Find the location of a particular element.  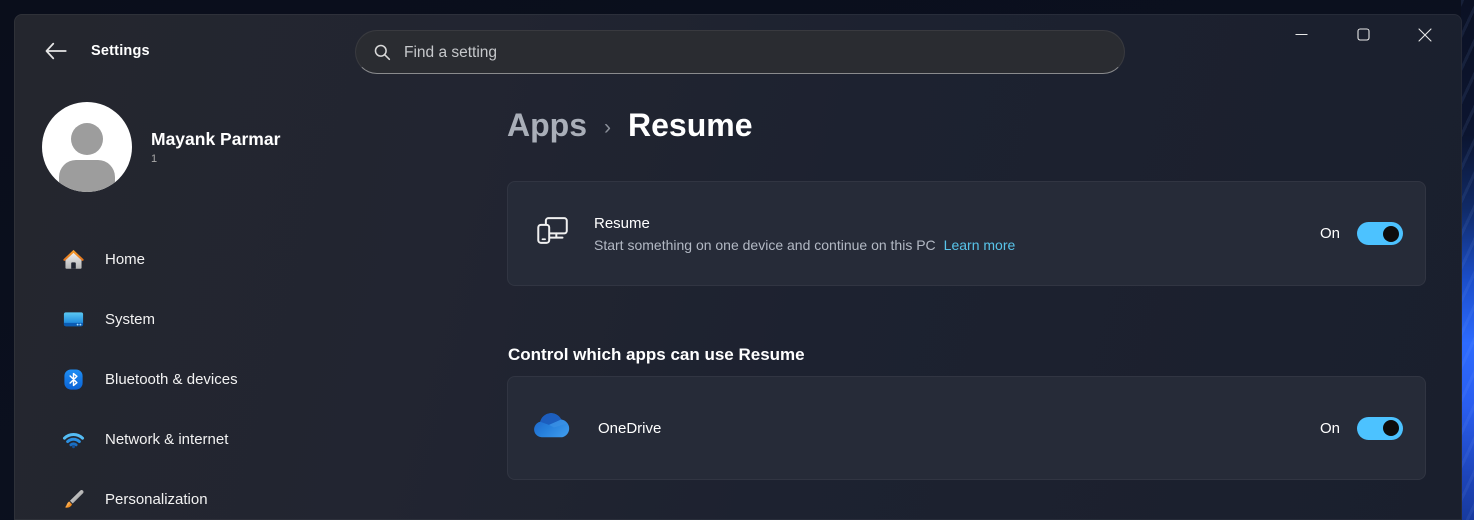

sidebar-item-label: Home is located at coordinates (125, 259).